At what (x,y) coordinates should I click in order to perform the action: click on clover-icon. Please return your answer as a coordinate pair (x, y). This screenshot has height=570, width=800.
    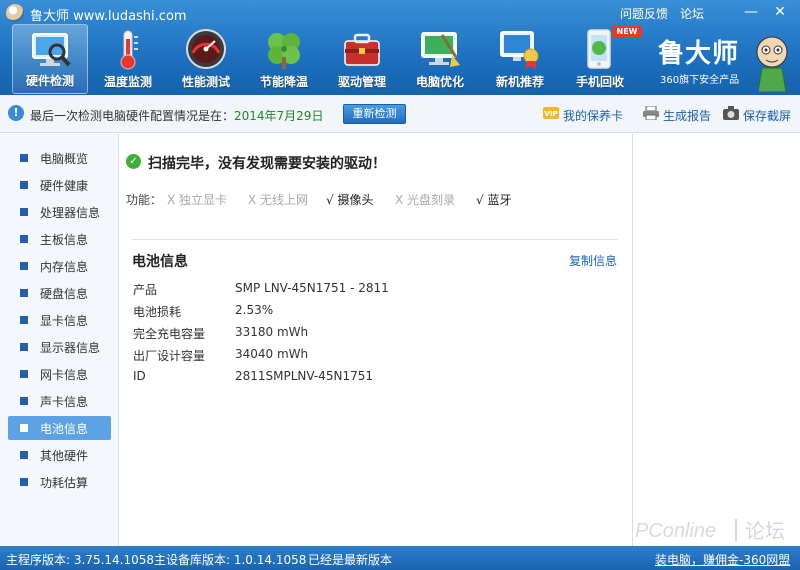
    Looking at the image, I should click on (284, 51).